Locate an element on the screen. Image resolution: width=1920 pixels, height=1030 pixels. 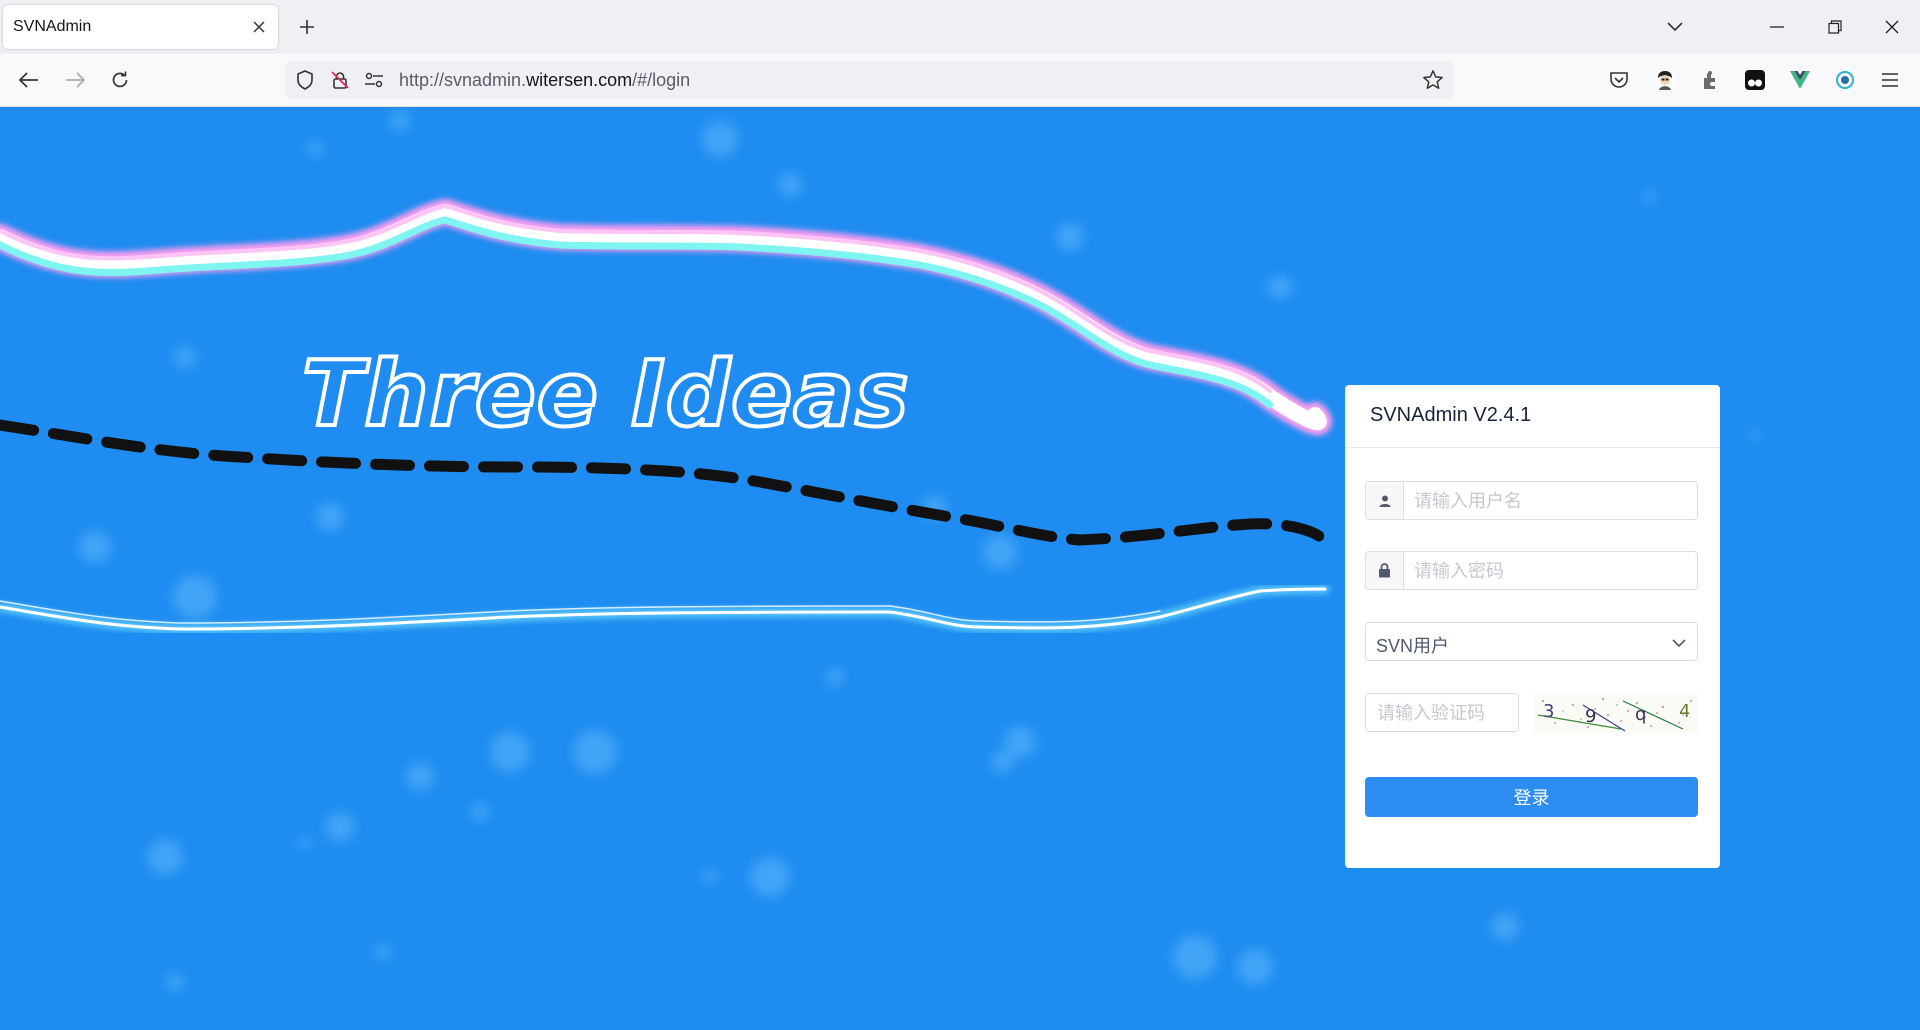
navigation-toolbar: http://svnadmin.witersen.com/#/login is located at coordinates (960, 80).